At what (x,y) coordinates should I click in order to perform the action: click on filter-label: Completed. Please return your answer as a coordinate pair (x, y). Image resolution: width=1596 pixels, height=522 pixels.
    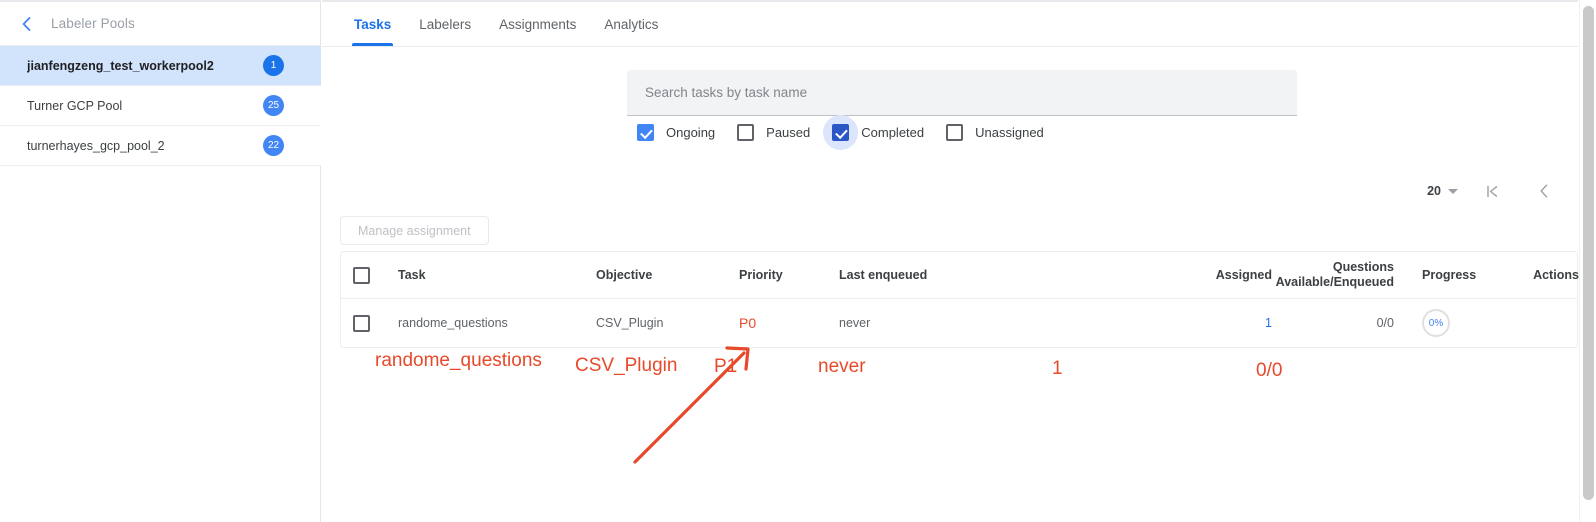
    Looking at the image, I should click on (893, 132).